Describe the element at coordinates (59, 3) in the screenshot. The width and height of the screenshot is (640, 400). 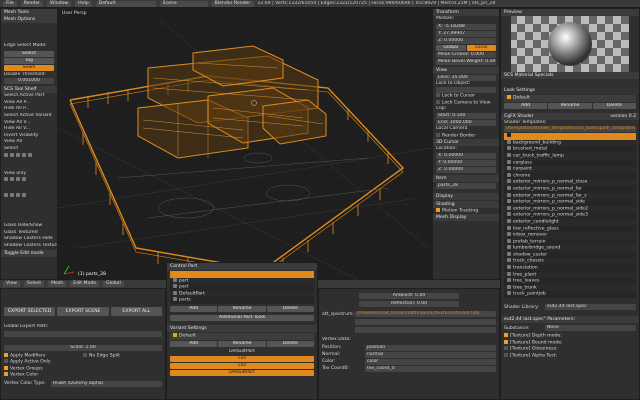
I see `menu-window: Window` at that location.